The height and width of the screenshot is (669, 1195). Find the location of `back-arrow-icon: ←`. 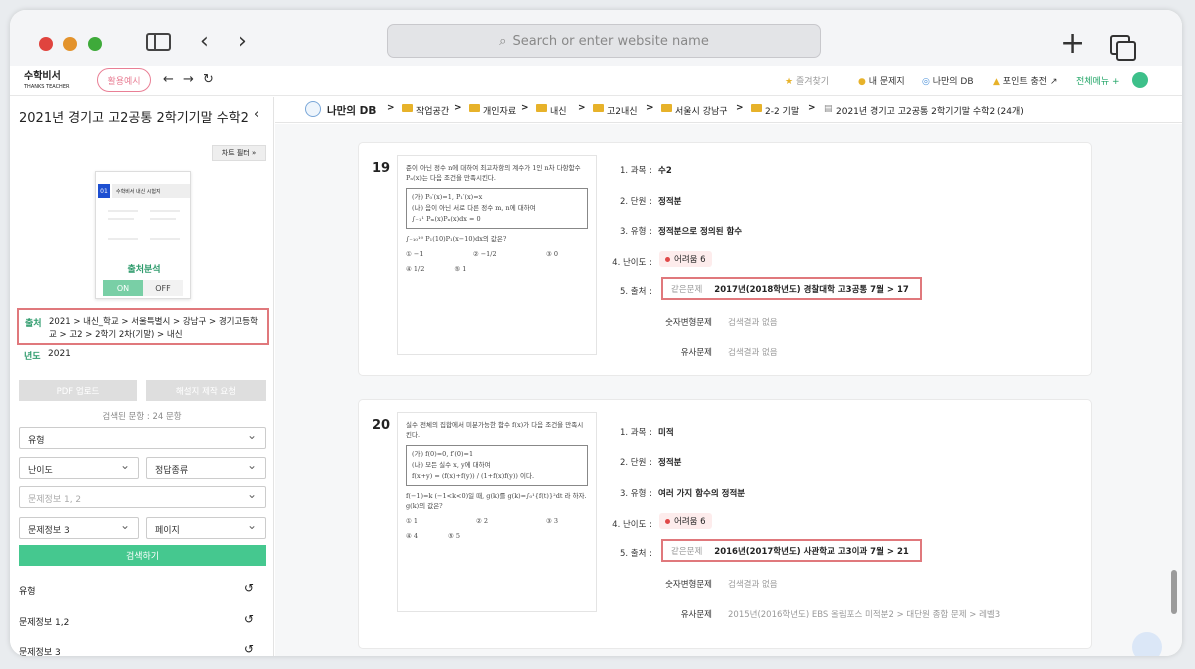

back-arrow-icon: ← is located at coordinates (168, 79).